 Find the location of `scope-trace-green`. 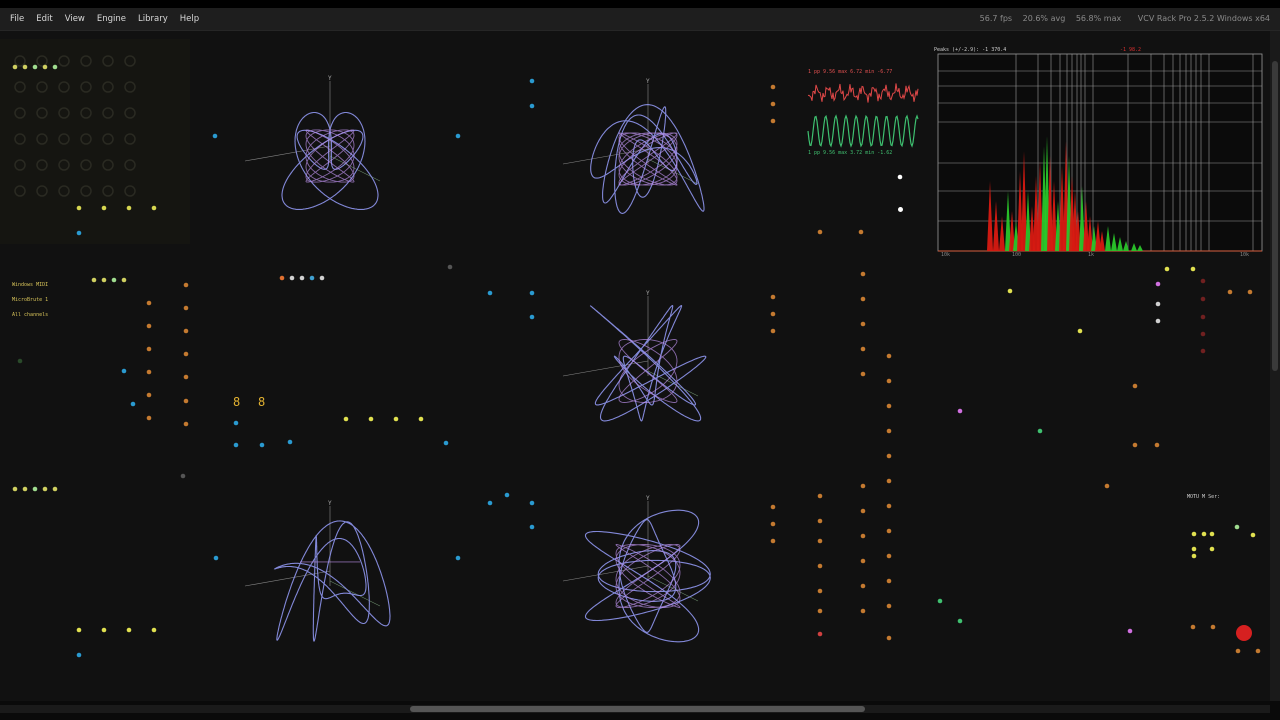

scope-trace-green is located at coordinates (863, 131).